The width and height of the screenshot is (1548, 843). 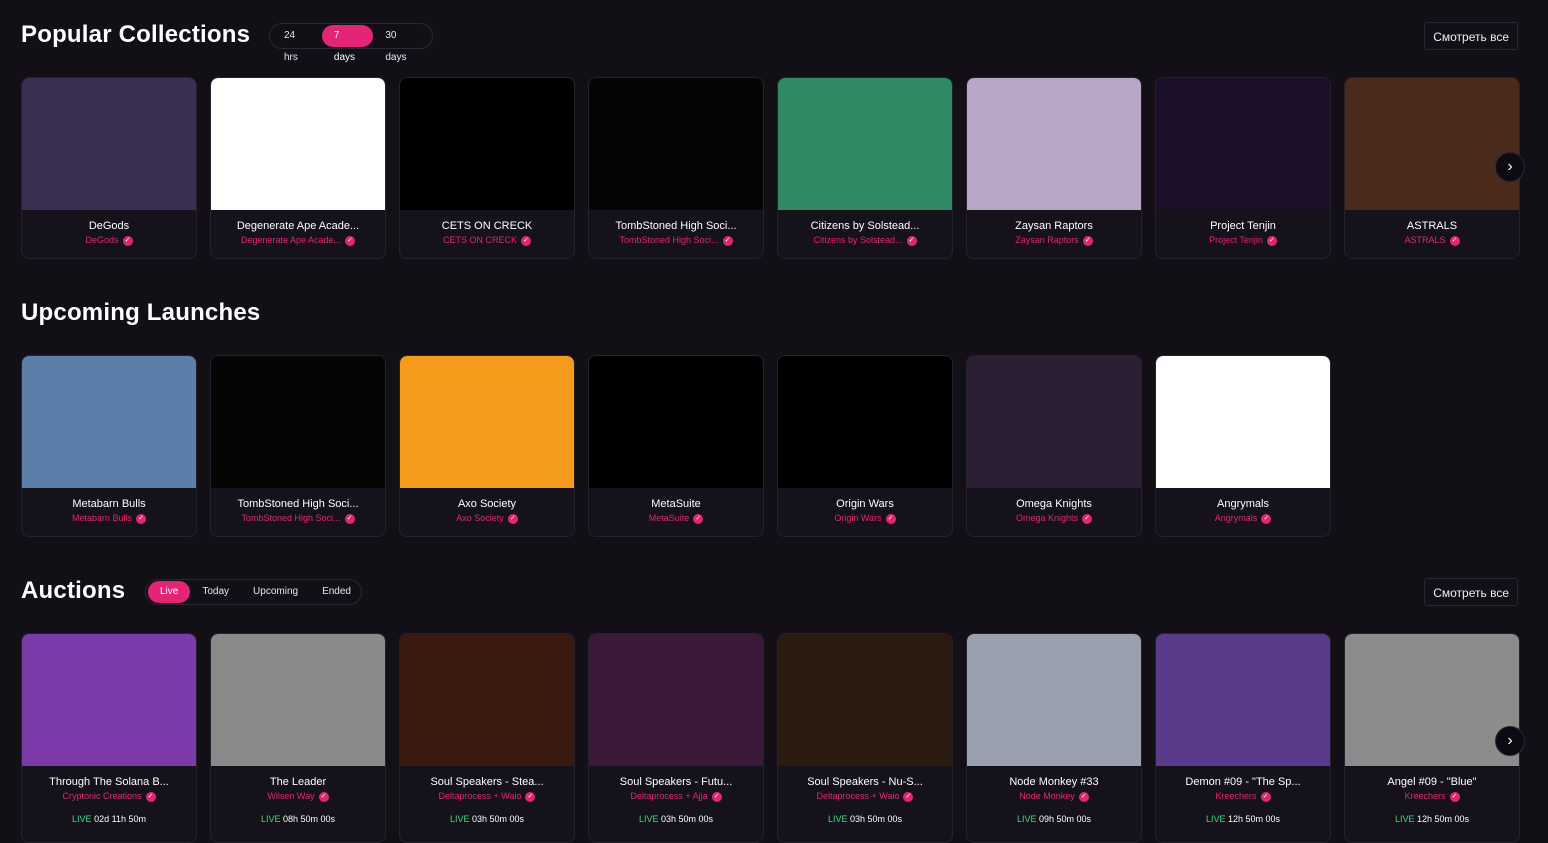 What do you see at coordinates (120, 818) in the screenshot?
I see `countdown-value: 02d 11h 50m` at bounding box center [120, 818].